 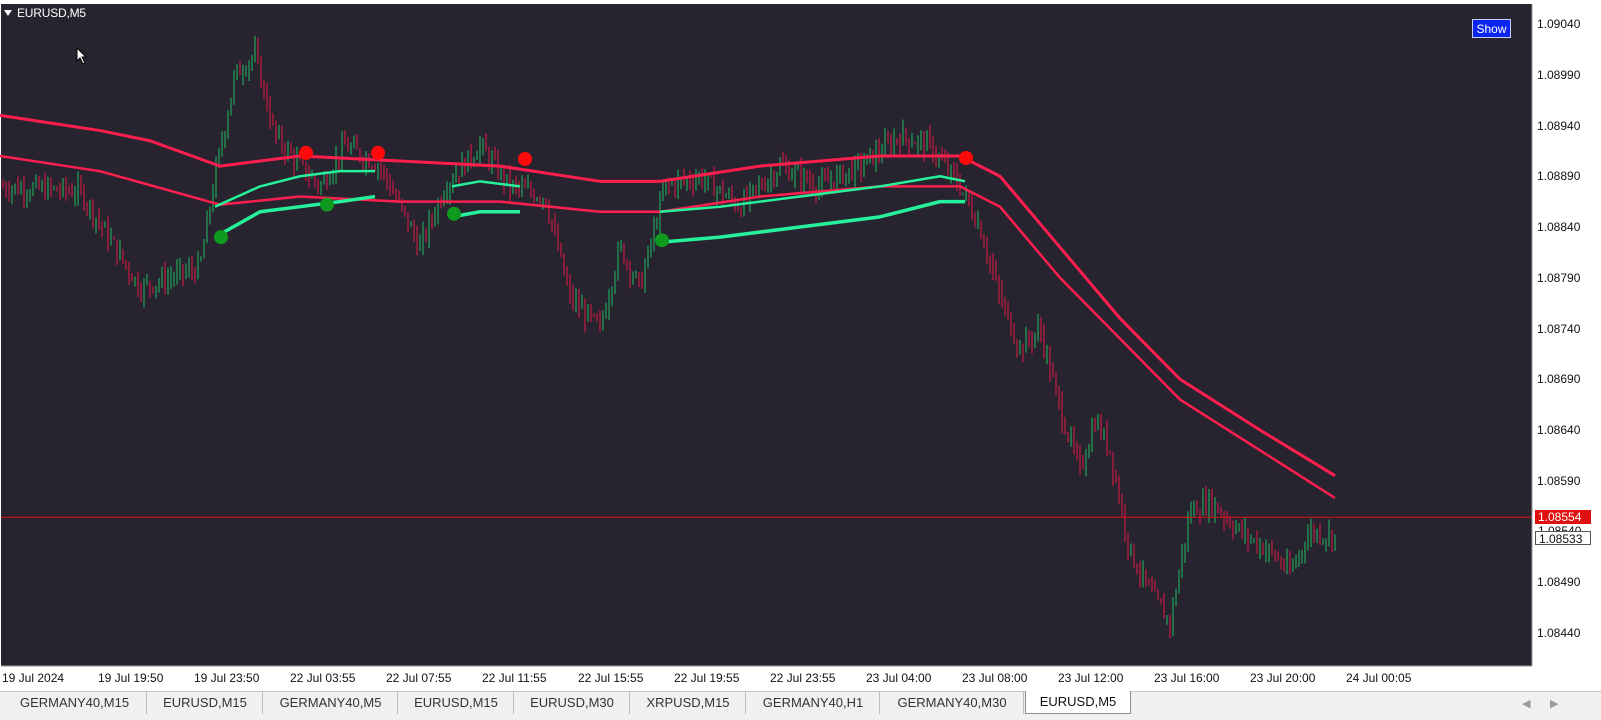 What do you see at coordinates (1526, 703) in the screenshot?
I see `tab-scroll-left-icon: ◀` at bounding box center [1526, 703].